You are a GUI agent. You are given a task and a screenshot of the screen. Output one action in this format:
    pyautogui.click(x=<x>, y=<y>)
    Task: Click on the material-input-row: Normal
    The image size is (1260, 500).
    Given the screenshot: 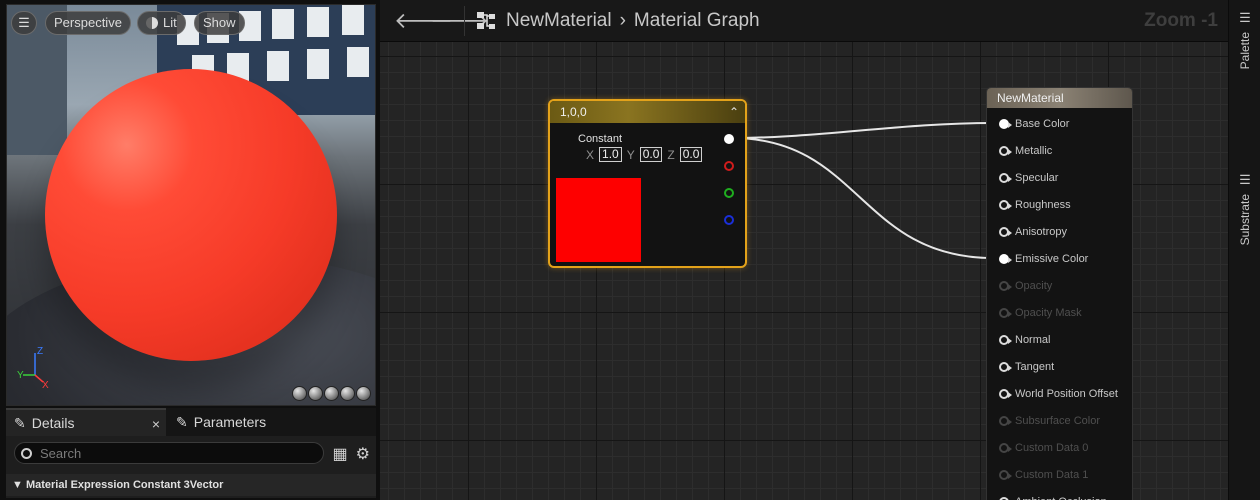 What is the action you would take?
    pyautogui.click(x=1024, y=340)
    